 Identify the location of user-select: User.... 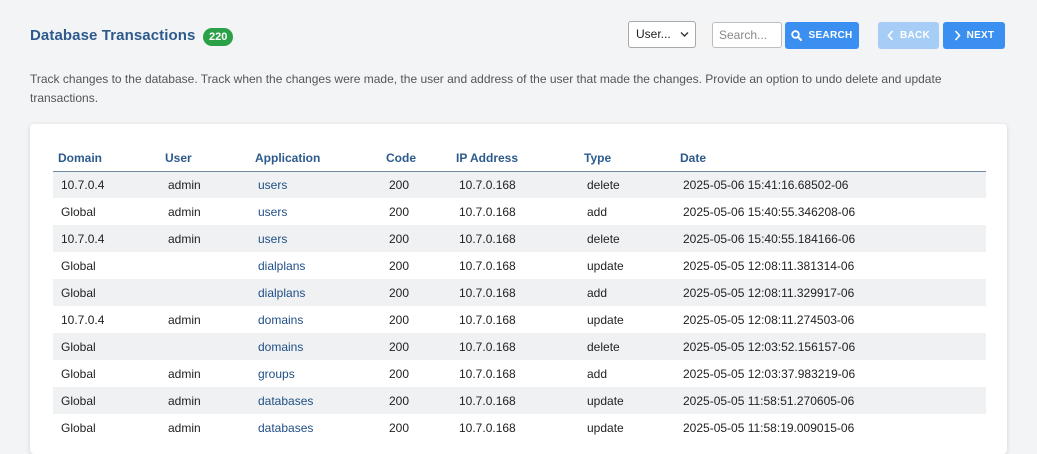
(662, 34).